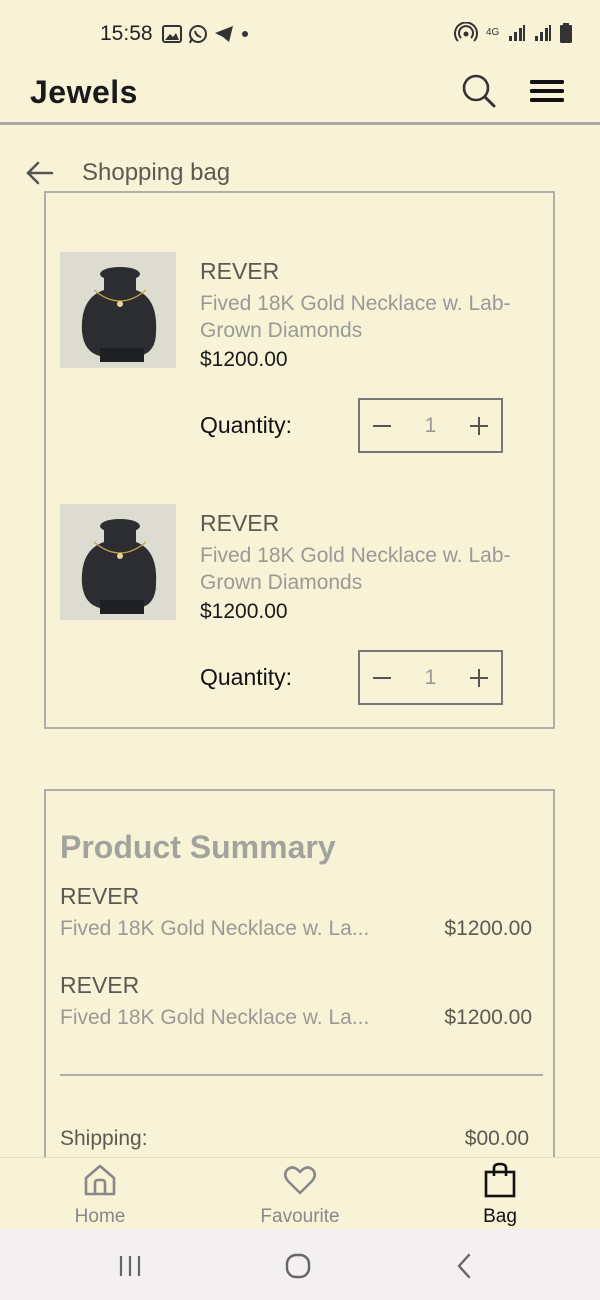 This screenshot has height=1300, width=600. I want to click on telegram-icon, so click(224, 34).